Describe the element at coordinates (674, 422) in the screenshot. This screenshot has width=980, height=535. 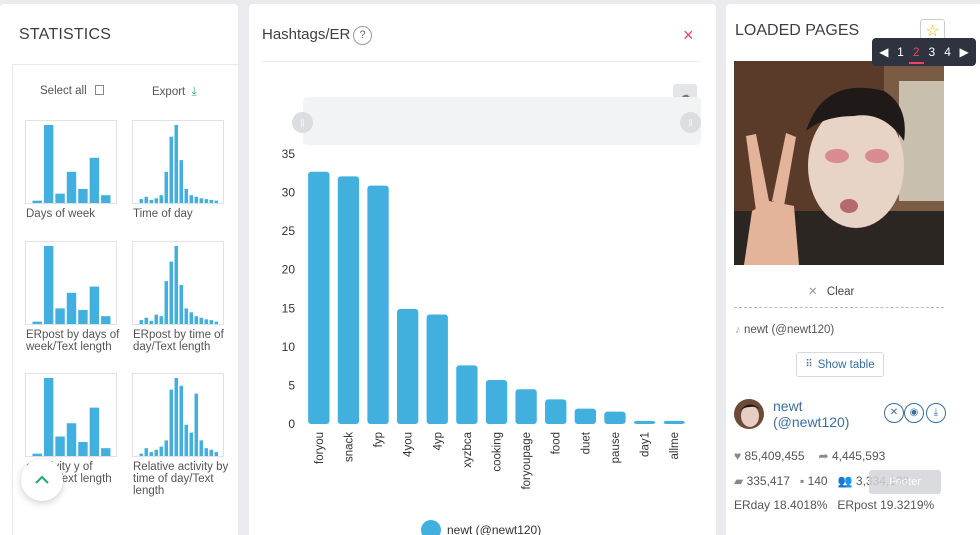
I see `bar-allme` at that location.